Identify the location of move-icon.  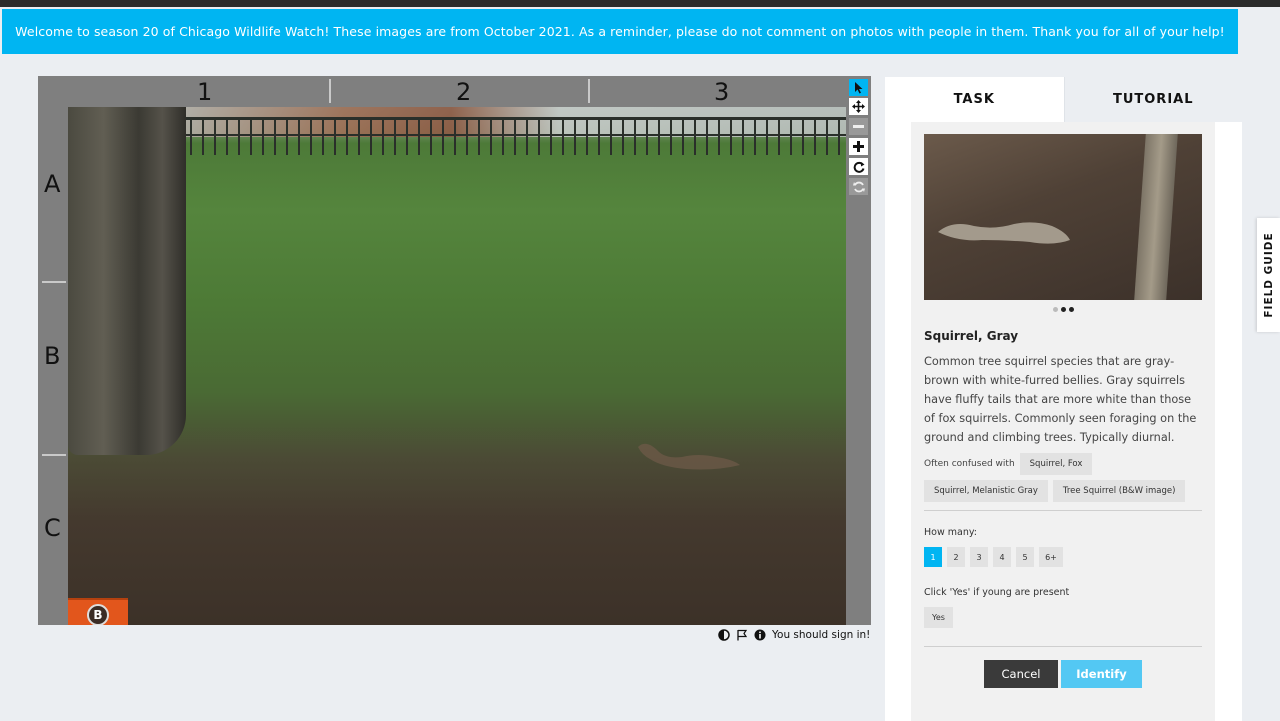
(858, 106).